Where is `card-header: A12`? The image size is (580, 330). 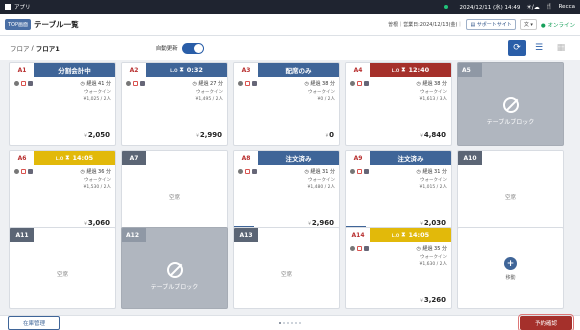 card-header: A12 is located at coordinates (174, 235).